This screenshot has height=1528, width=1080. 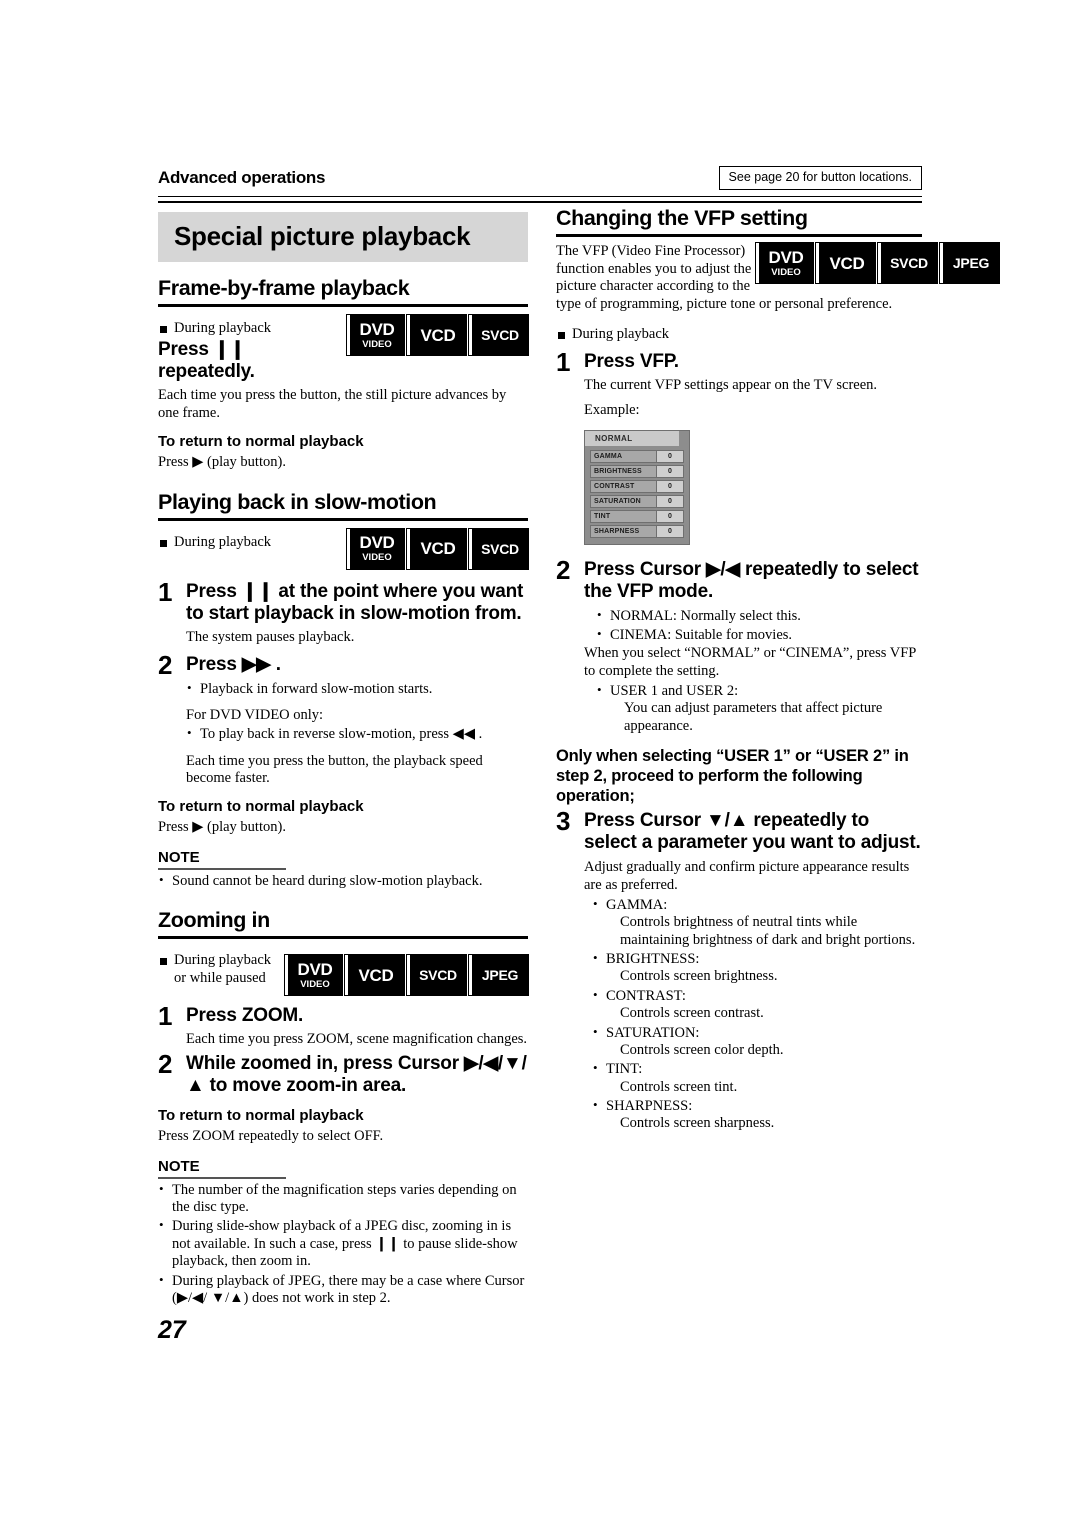 What do you see at coordinates (739, 221) in the screenshot?
I see `section-heading-vfp: Changing the VFP setting` at bounding box center [739, 221].